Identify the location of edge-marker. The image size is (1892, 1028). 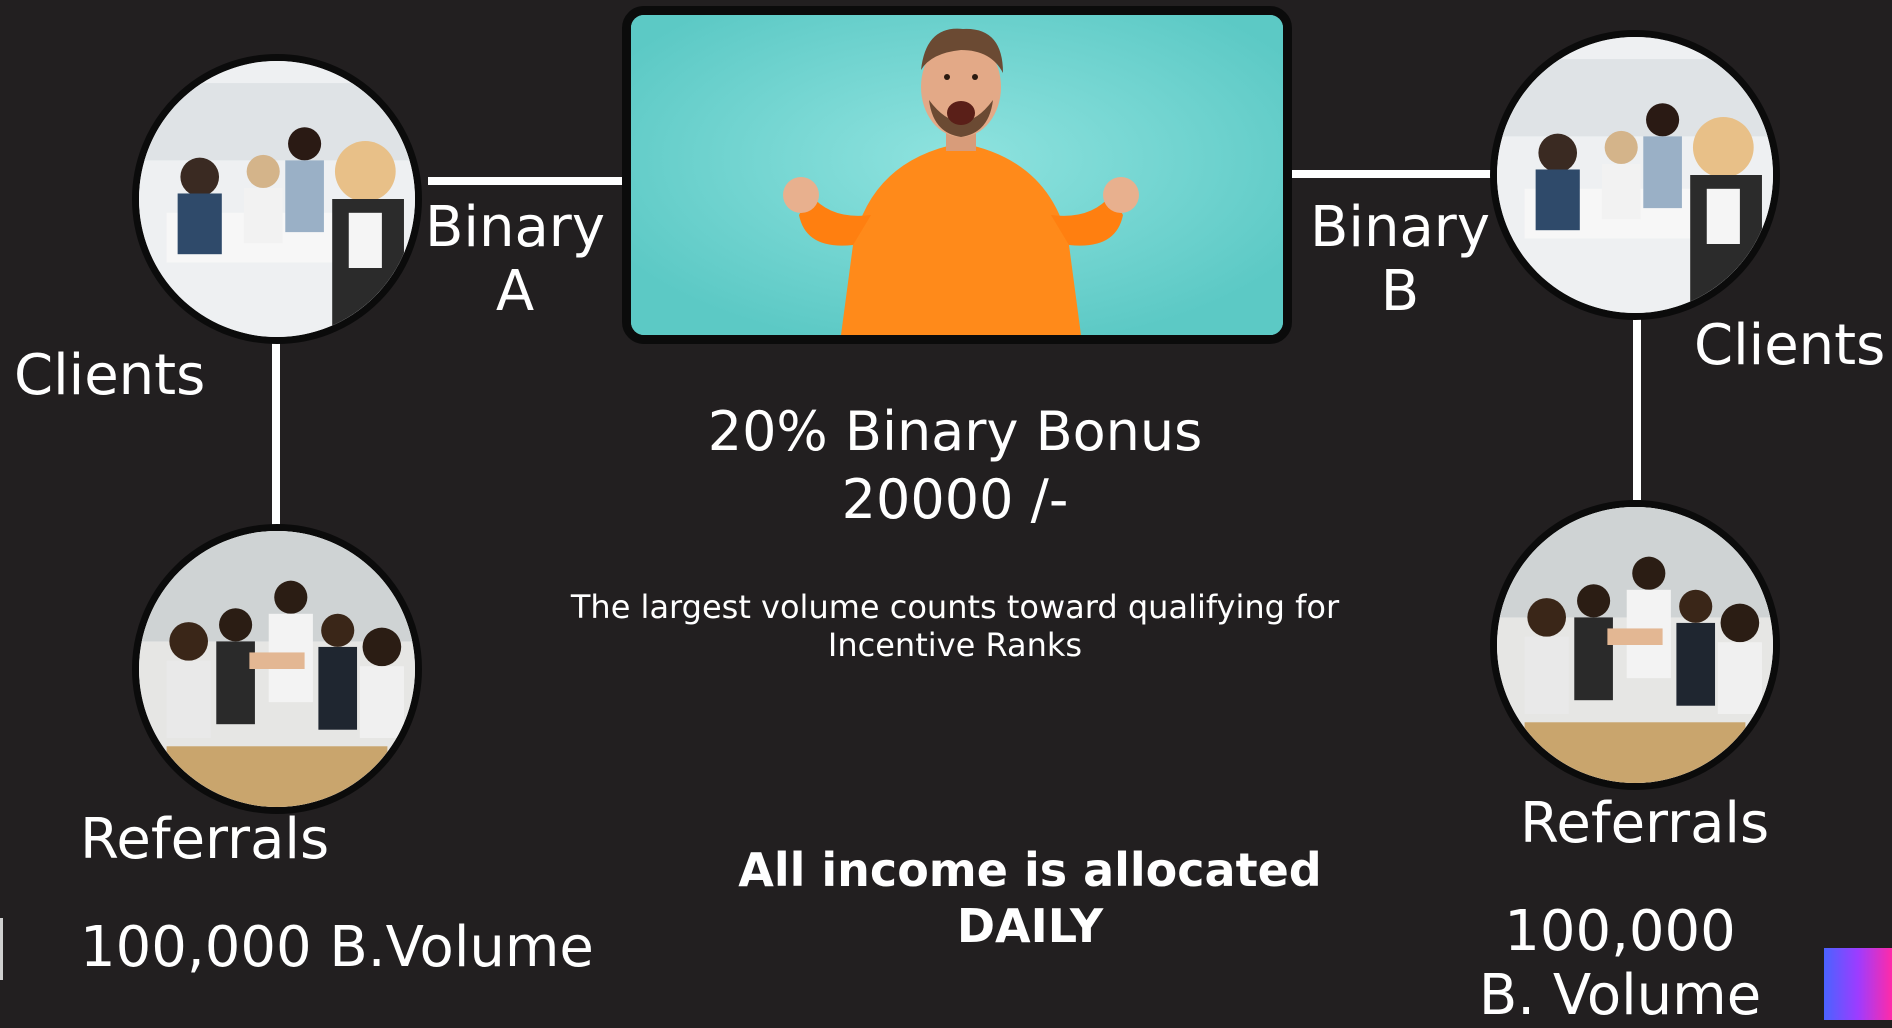
(1, 949).